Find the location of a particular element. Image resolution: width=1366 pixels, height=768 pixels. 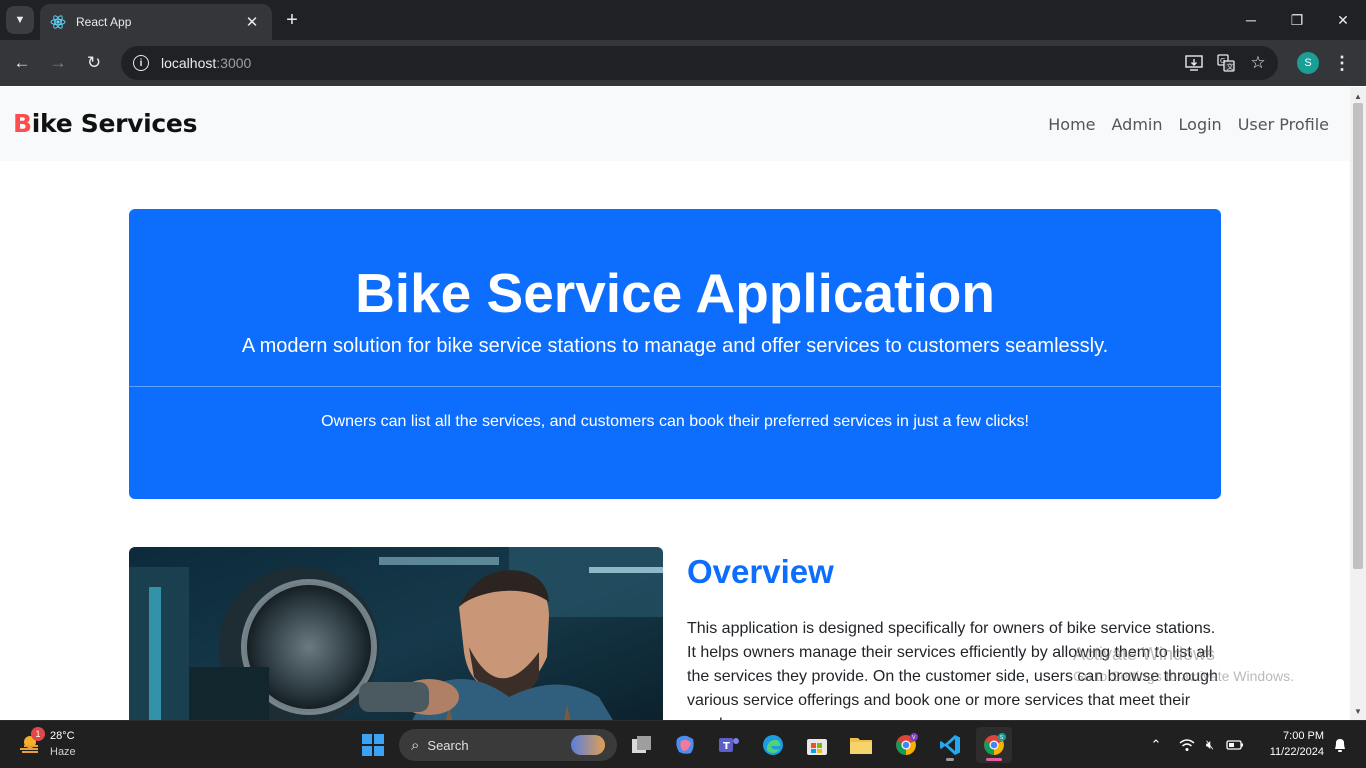

browser-tab: React App ✕ is located at coordinates (156, 22).